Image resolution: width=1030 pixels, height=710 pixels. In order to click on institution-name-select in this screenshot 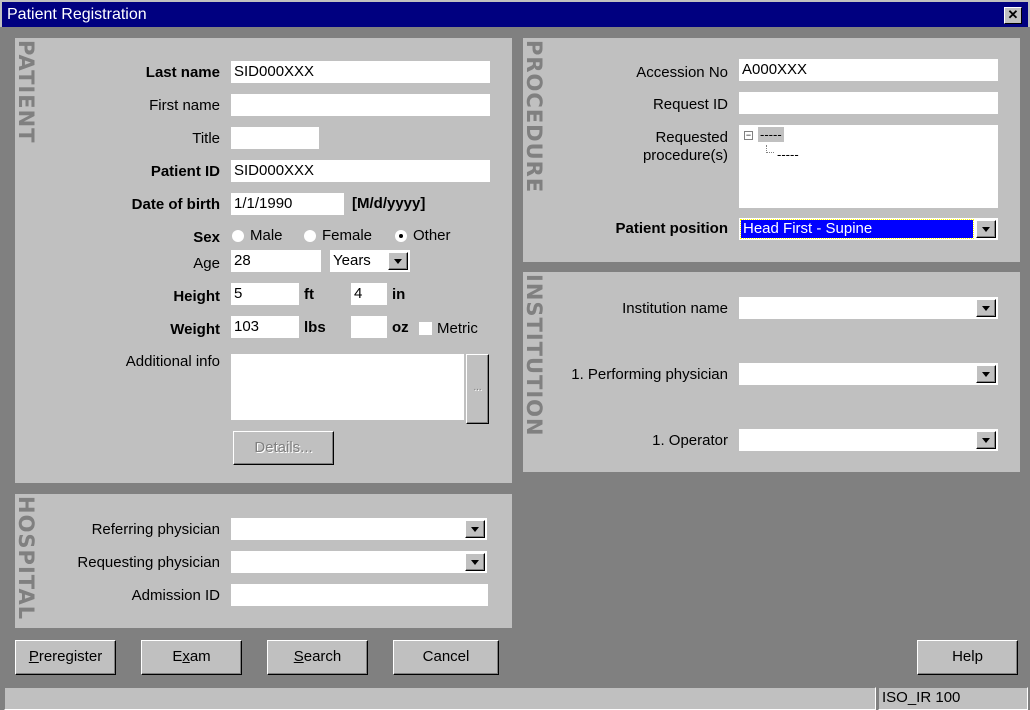, I will do `click(868, 308)`.